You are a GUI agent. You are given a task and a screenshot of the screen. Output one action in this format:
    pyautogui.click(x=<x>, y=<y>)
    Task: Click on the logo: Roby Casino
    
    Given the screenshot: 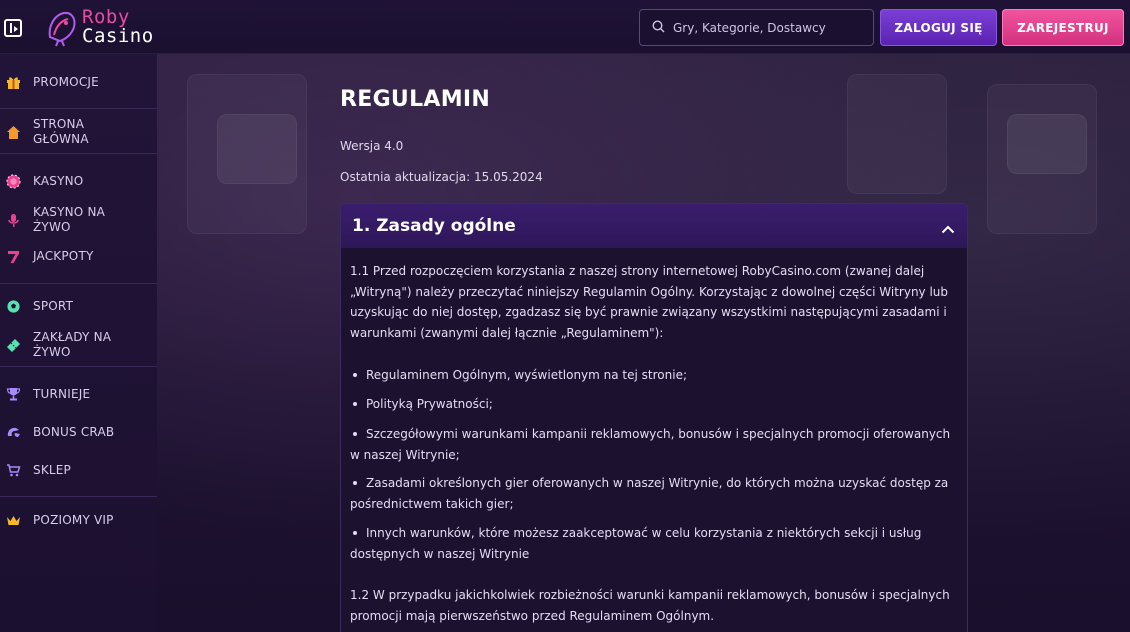 What is the action you would take?
    pyautogui.click(x=99, y=27)
    